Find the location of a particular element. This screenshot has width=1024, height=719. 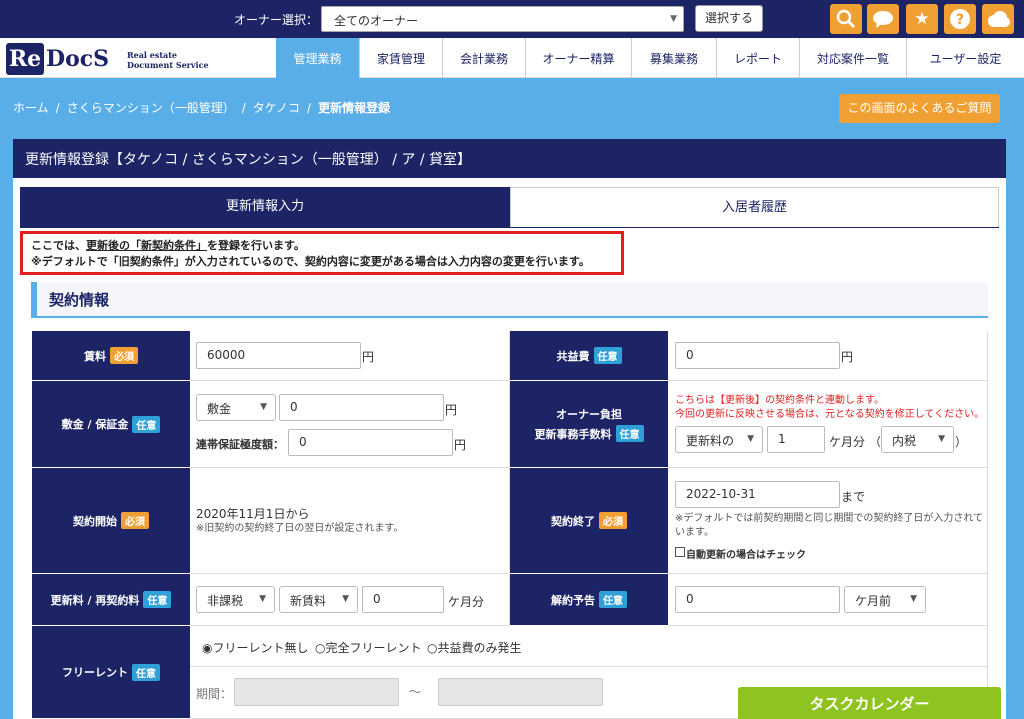

renewal-fee-tax-select: 非課税 ▼ is located at coordinates (235, 599).